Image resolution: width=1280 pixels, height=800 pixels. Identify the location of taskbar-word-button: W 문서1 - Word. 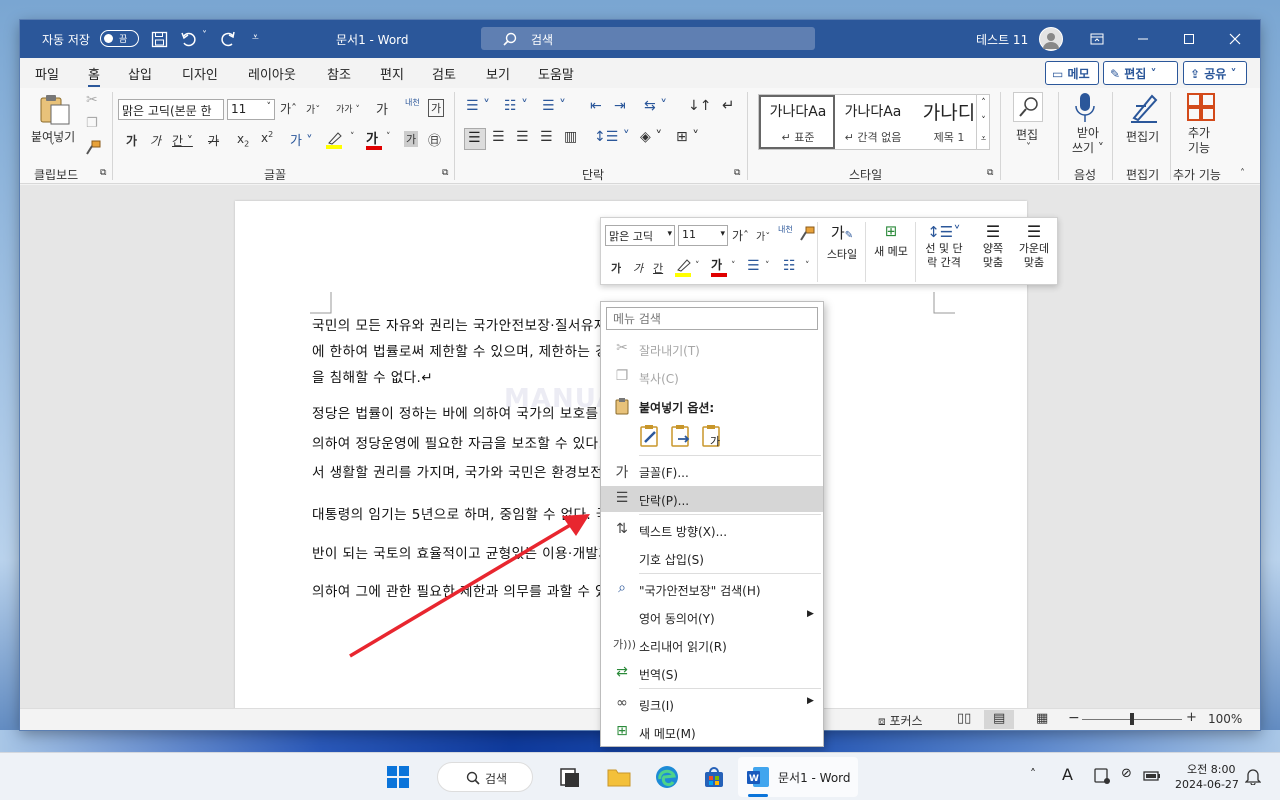
(798, 777).